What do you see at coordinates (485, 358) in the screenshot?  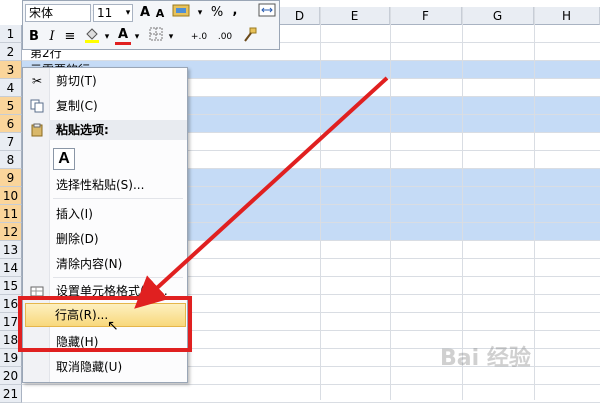 I see `watermark: Bai 经验` at bounding box center [485, 358].